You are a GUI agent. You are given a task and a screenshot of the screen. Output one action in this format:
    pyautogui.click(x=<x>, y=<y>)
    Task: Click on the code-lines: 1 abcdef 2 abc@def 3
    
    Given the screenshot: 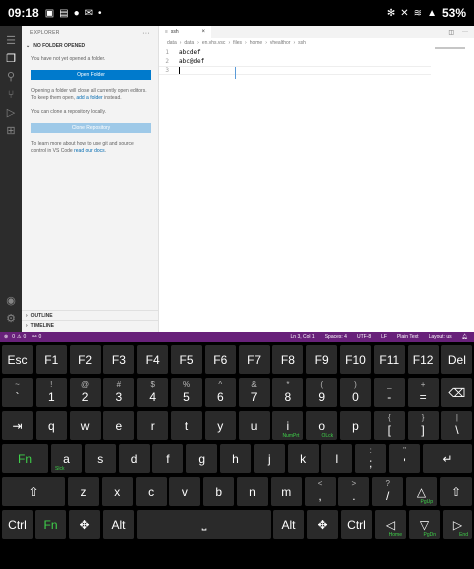 What is the action you would take?
    pyautogui.click(x=316, y=61)
    